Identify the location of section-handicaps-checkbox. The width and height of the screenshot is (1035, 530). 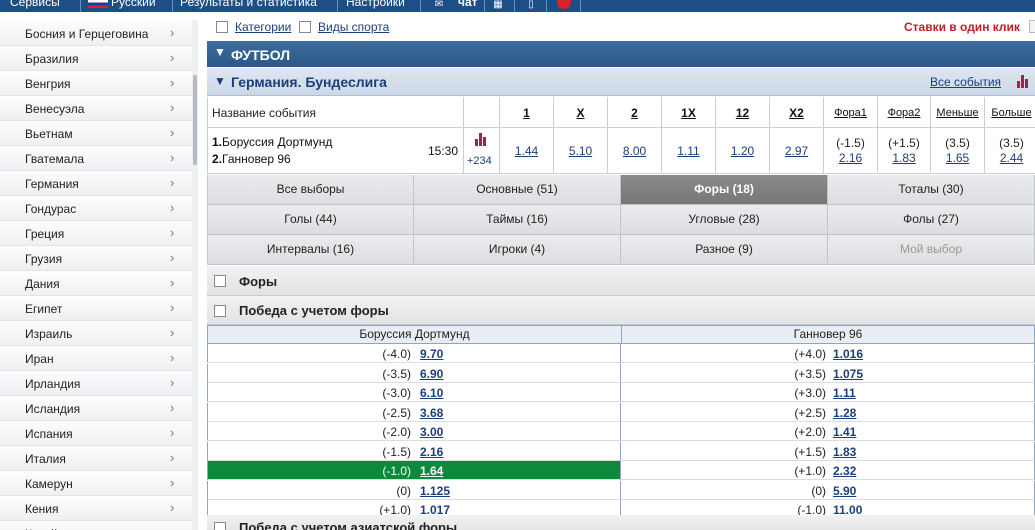
(220, 281).